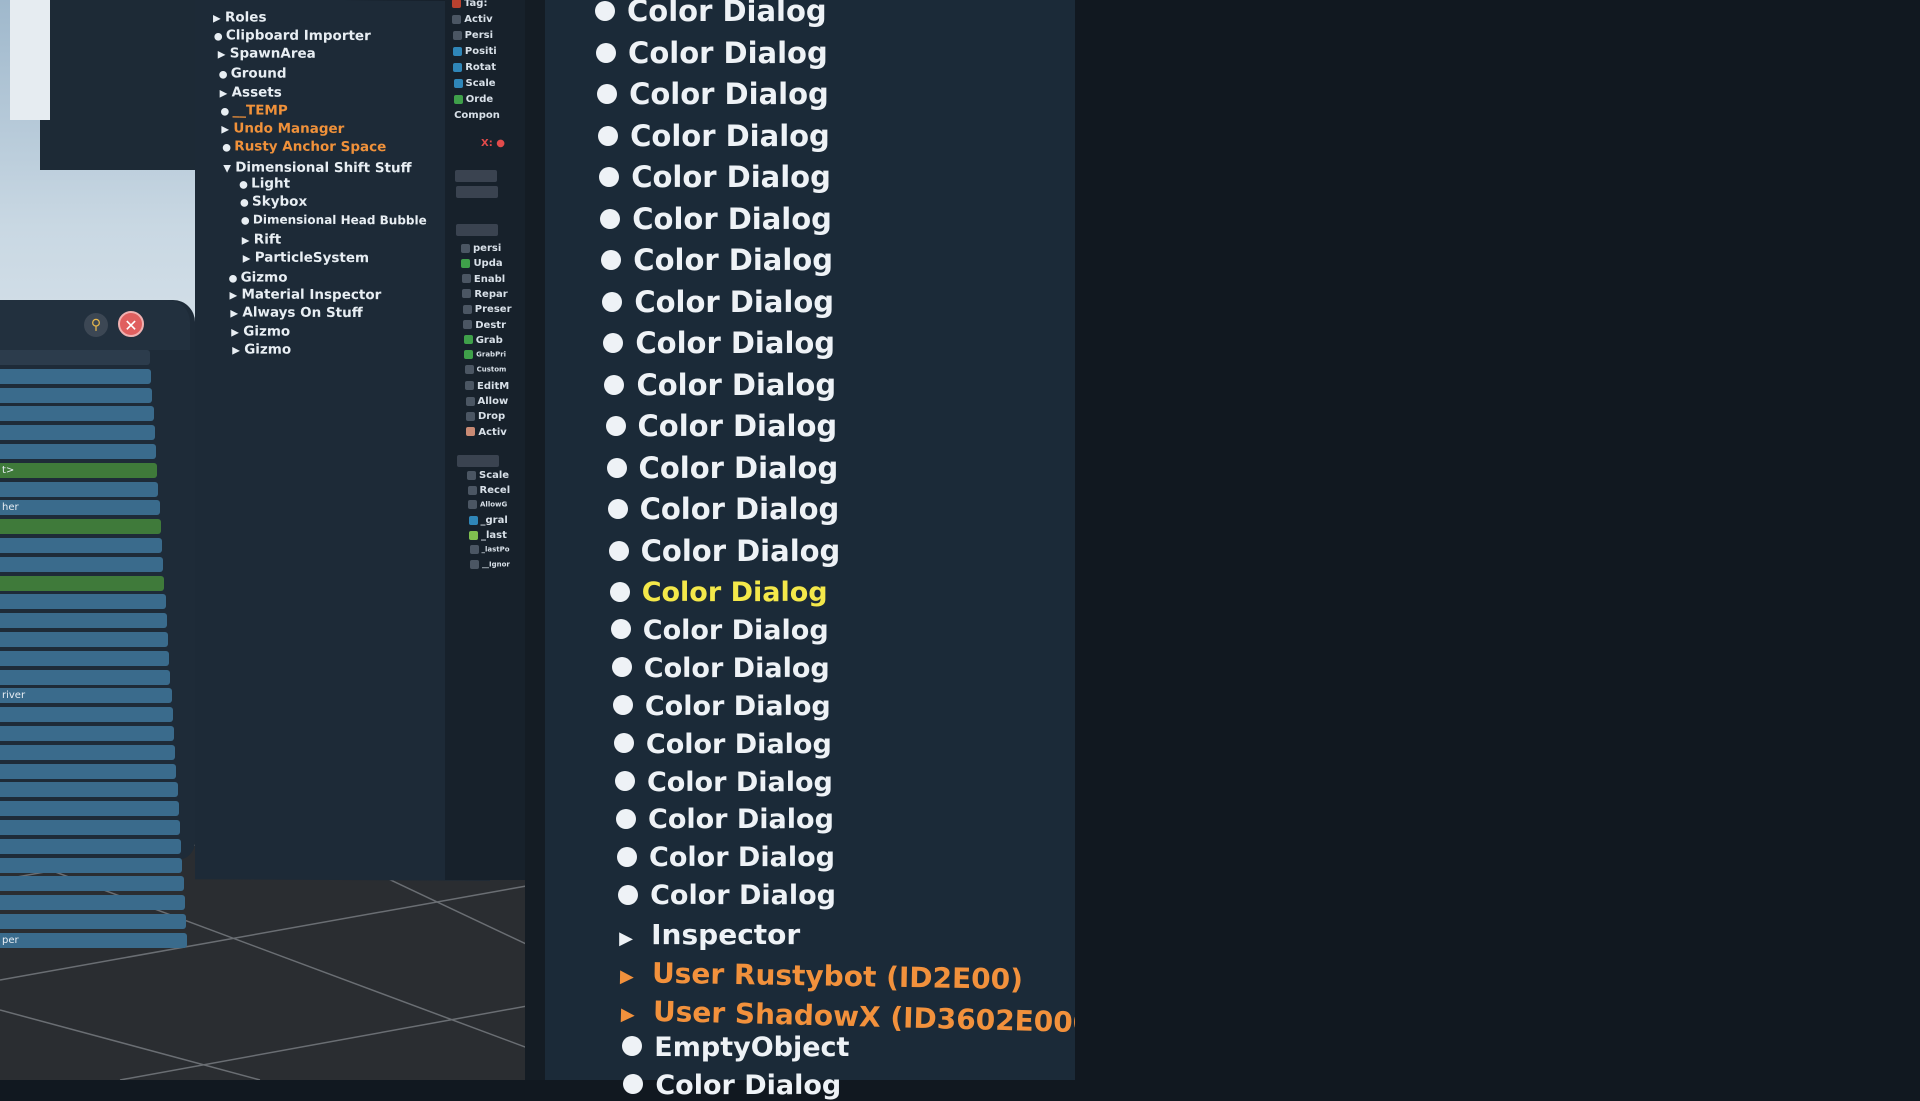  Describe the element at coordinates (485, 370) in the screenshot. I see `component-field: Custom` at that location.